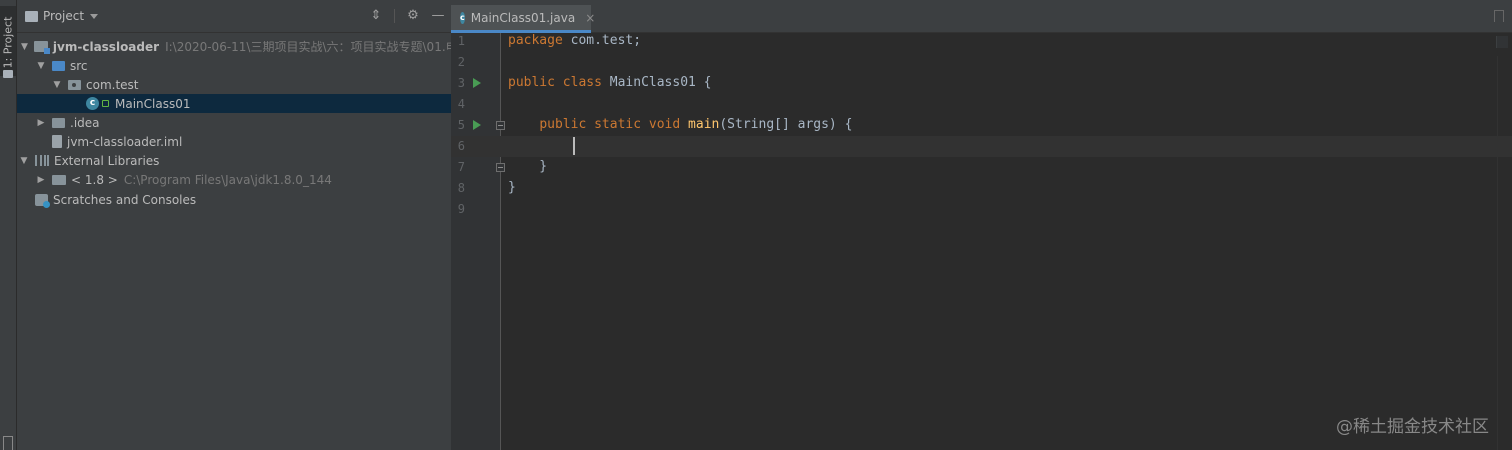 Image resolution: width=1512 pixels, height=450 pixels. Describe the element at coordinates (461, 83) in the screenshot. I see `line-number: 3` at that location.